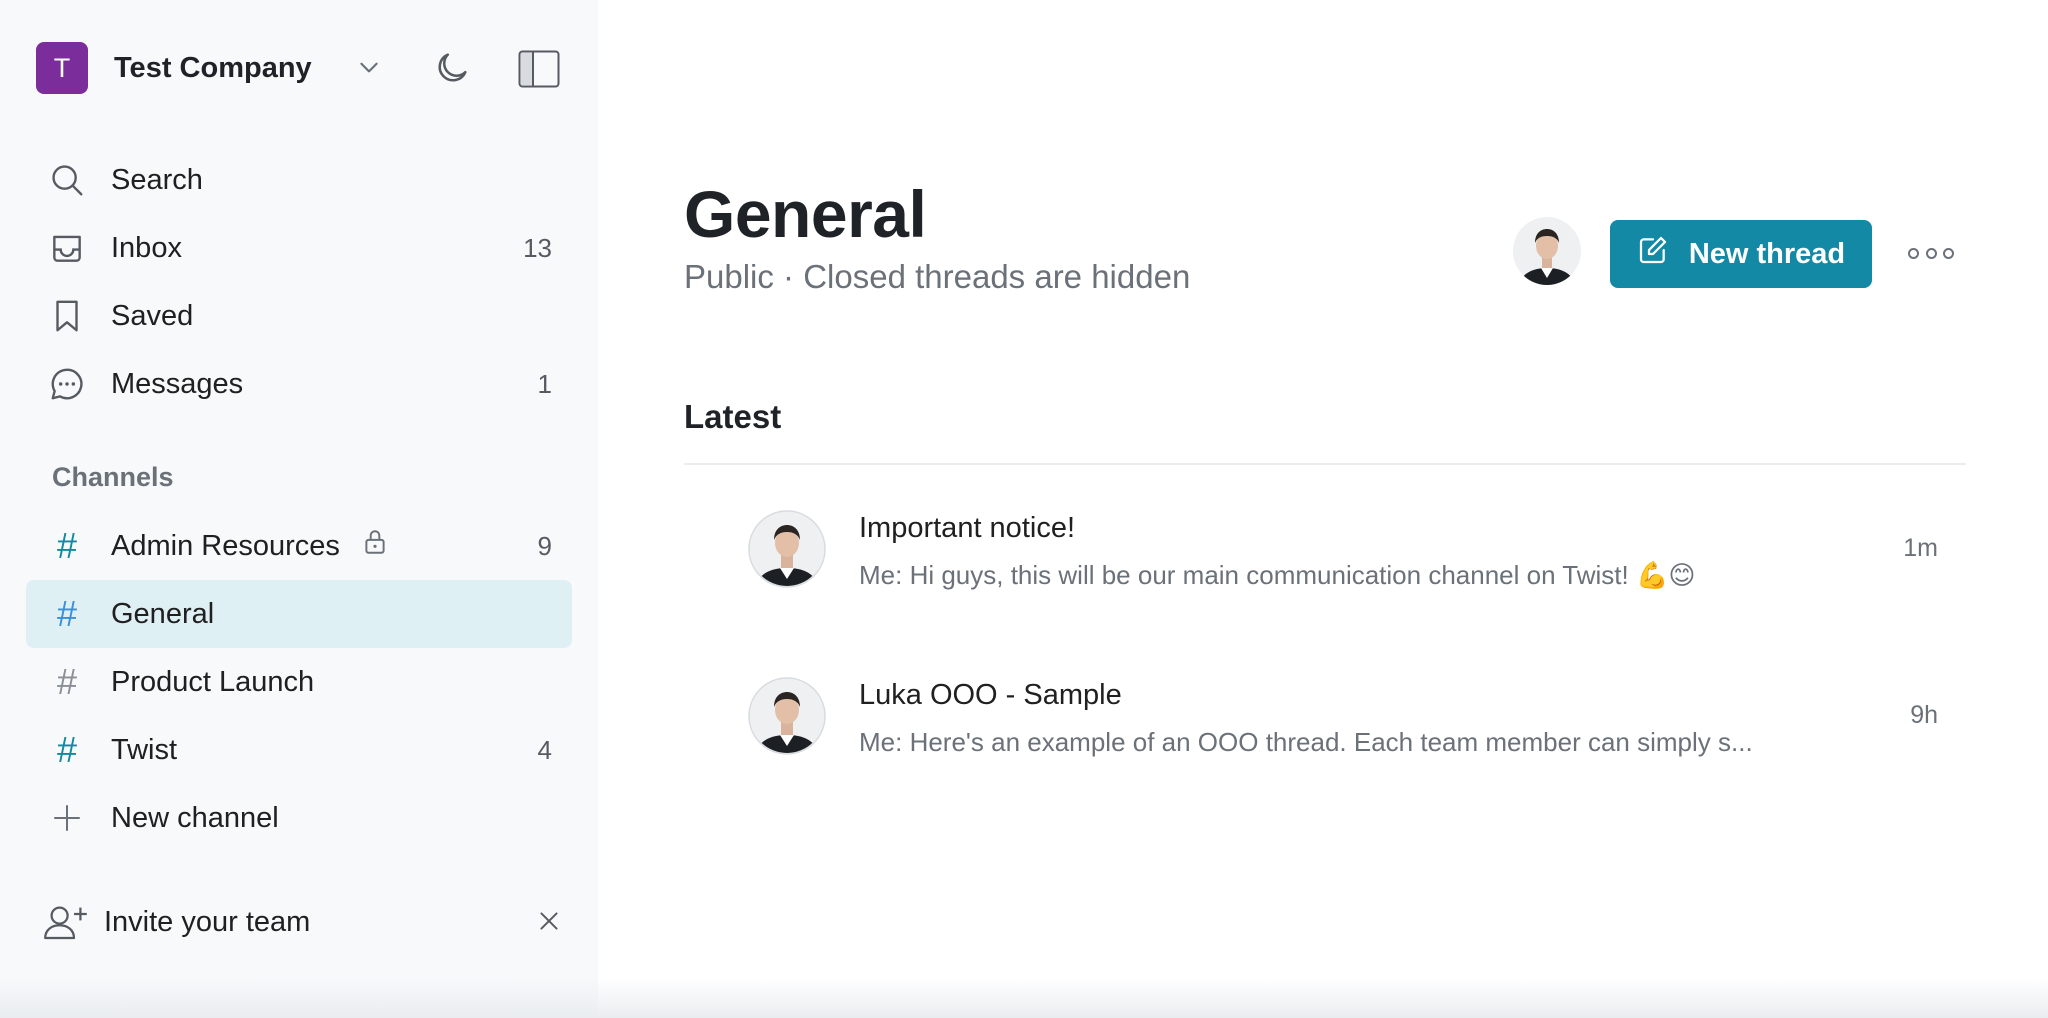 The width and height of the screenshot is (2048, 1018). I want to click on channel-name: Product Launch, so click(213, 681).